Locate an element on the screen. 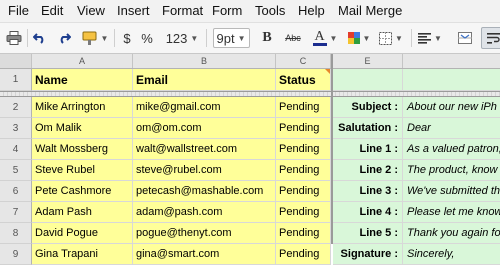  redo-icon is located at coordinates (64, 38).